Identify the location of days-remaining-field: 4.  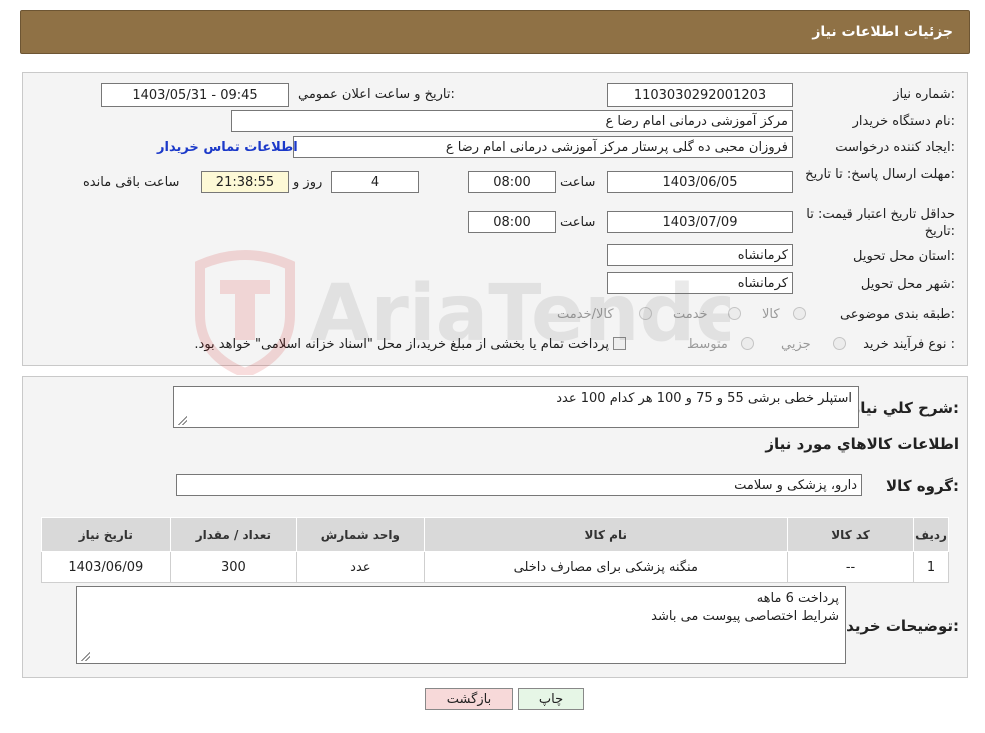
(375, 182).